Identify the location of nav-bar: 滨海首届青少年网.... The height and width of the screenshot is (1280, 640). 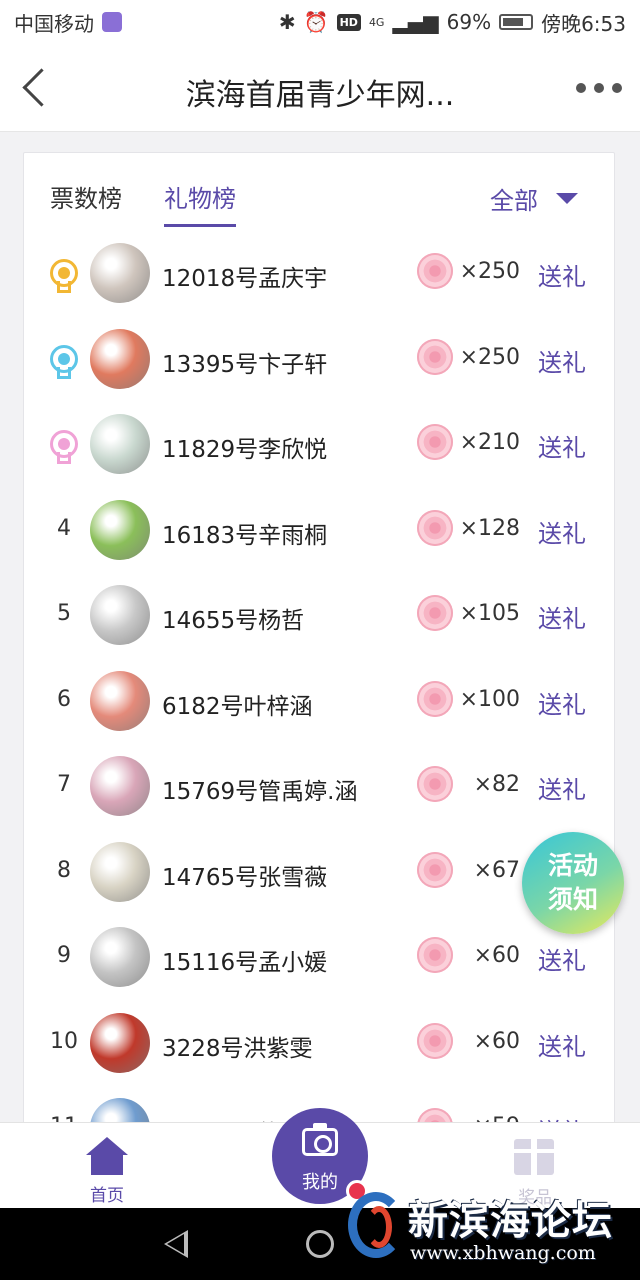
(320, 88).